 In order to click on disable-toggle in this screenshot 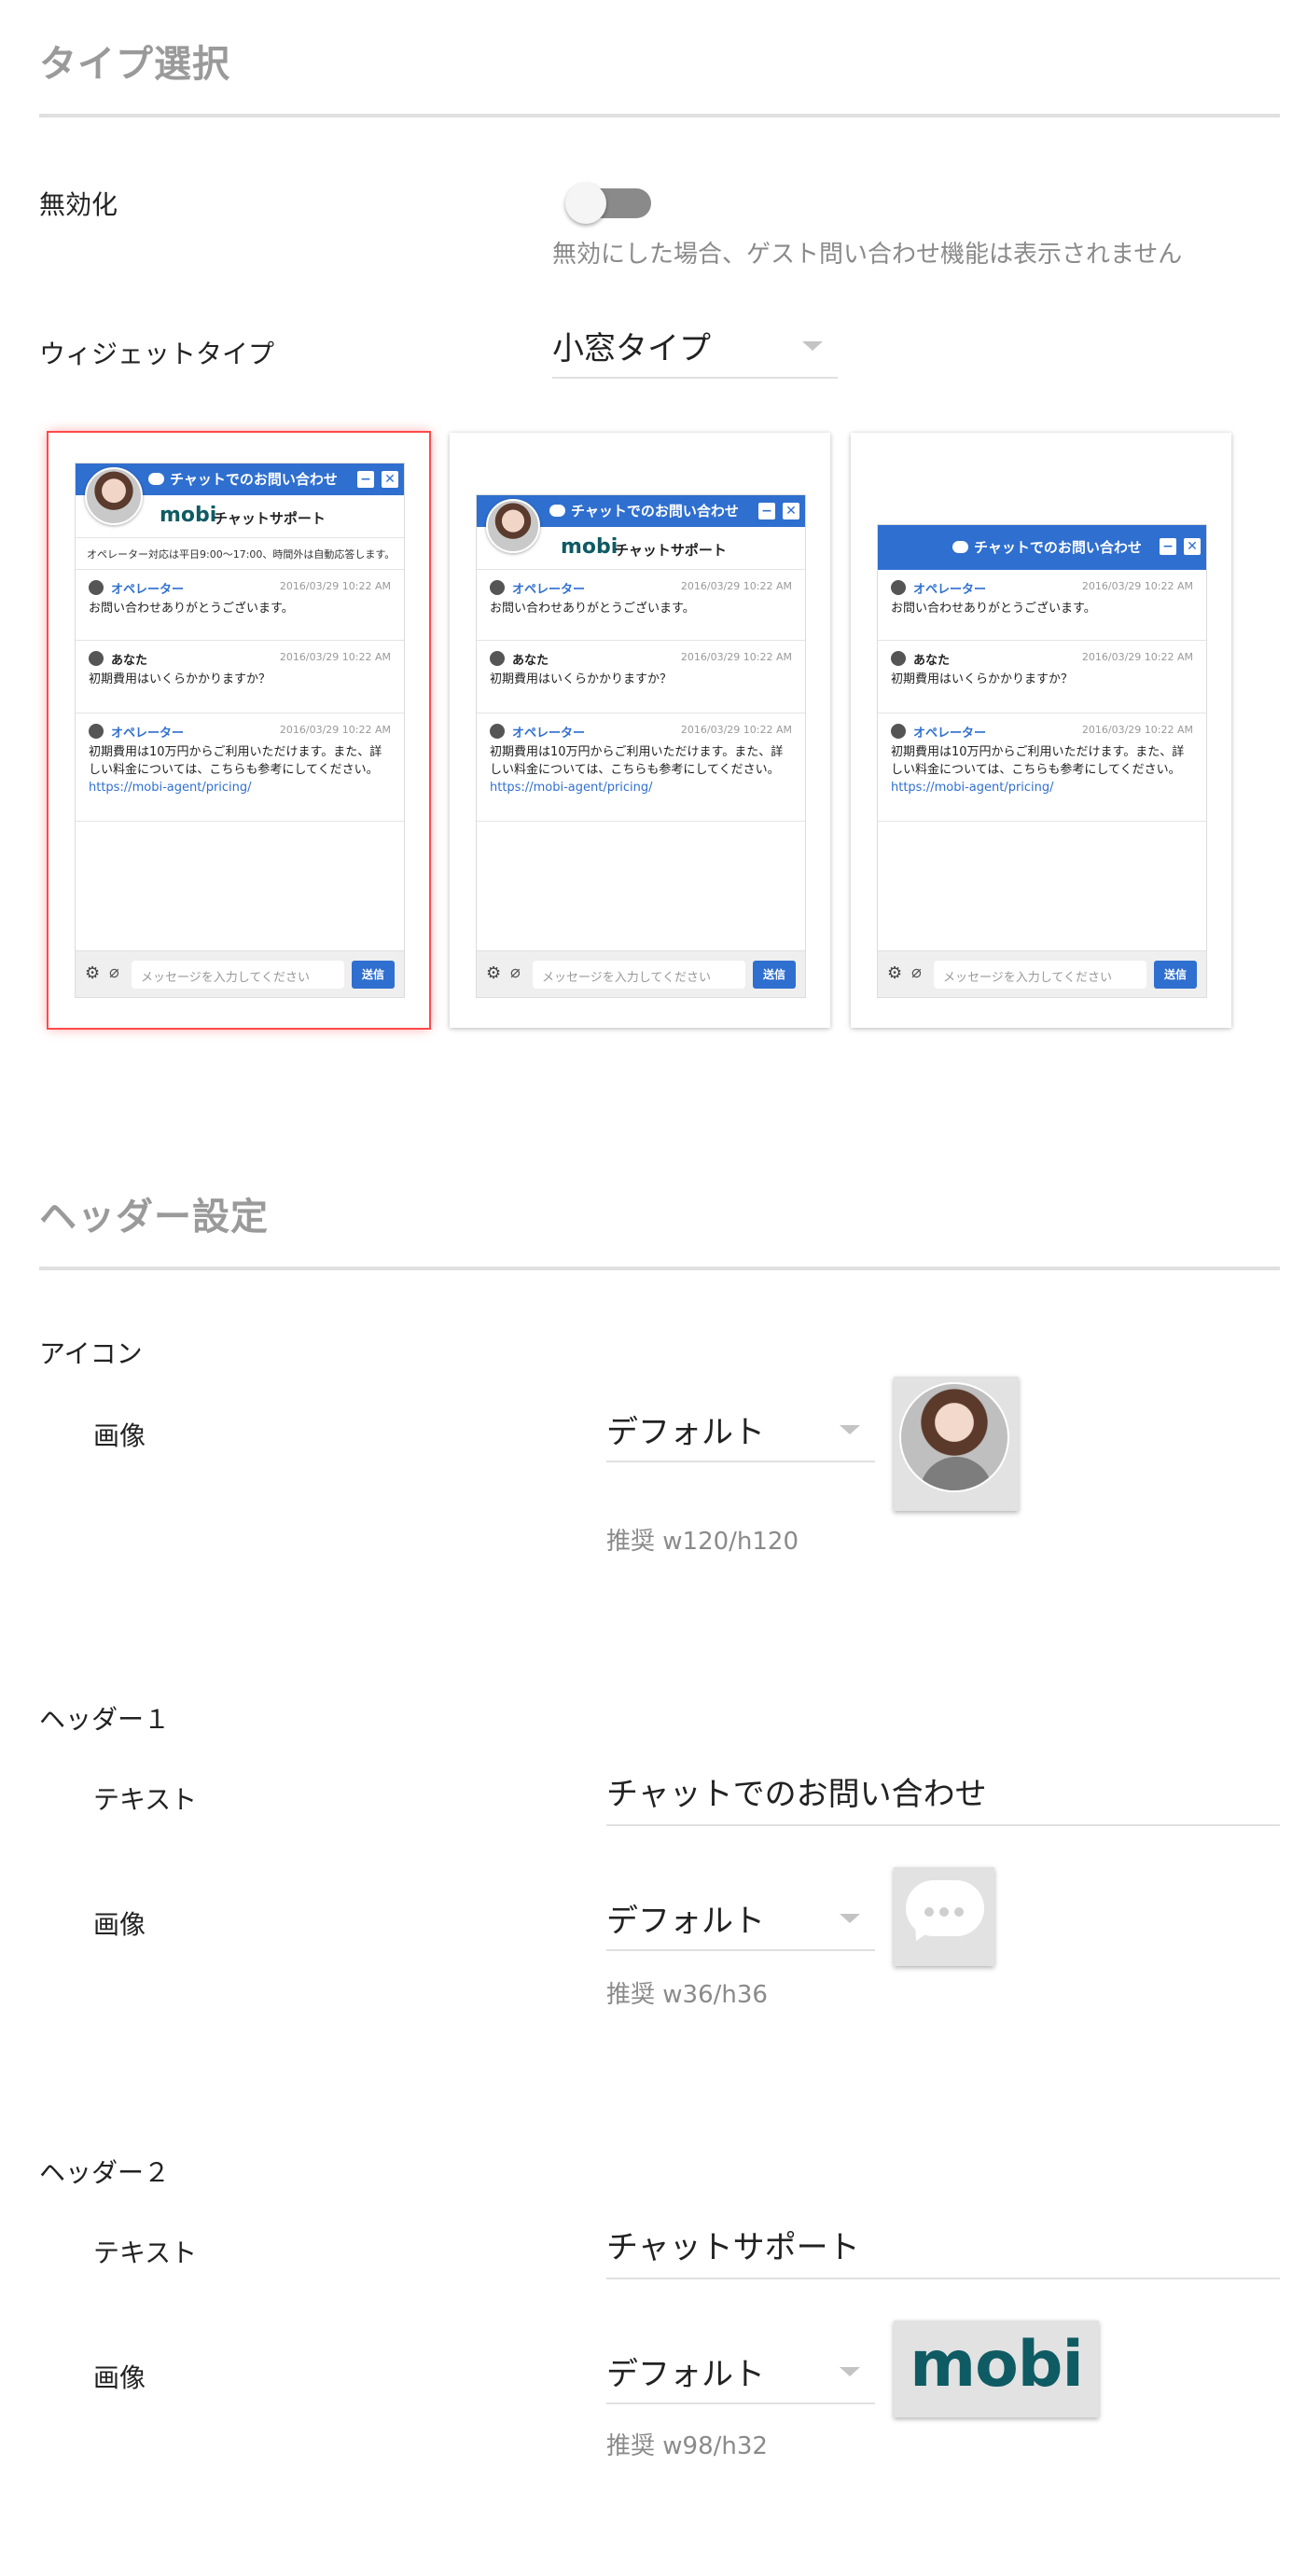, I will do `click(608, 203)`.